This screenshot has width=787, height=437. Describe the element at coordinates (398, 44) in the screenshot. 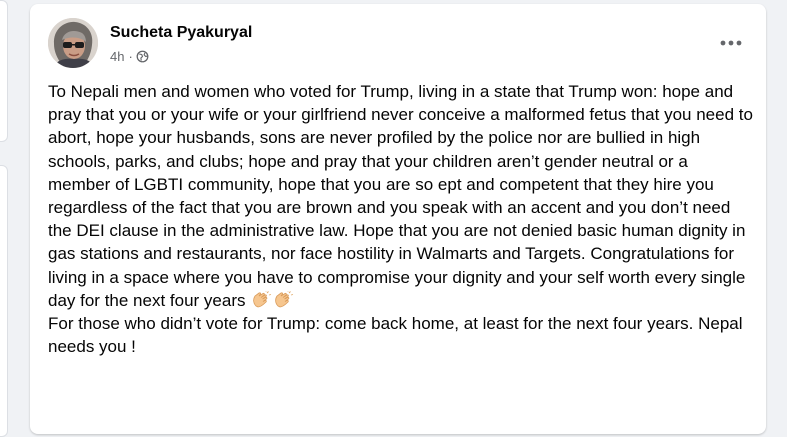

I see `post-header: Sucheta Pyakuryal 4h ·` at that location.